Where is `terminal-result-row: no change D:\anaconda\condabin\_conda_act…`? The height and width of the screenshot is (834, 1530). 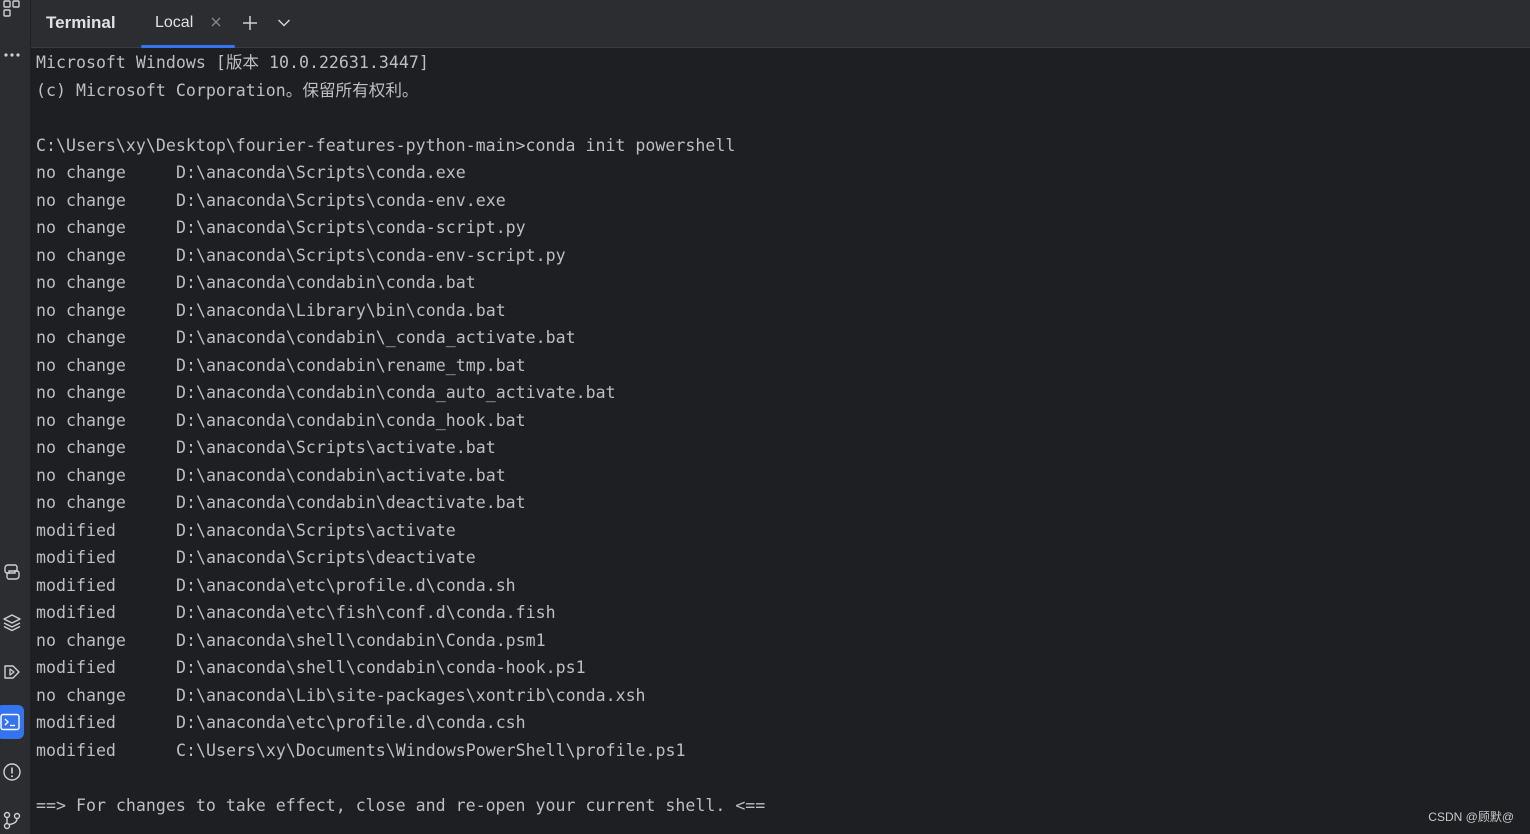 terminal-result-row: no change D:\anaconda\condabin\_conda_act… is located at coordinates (783, 338).